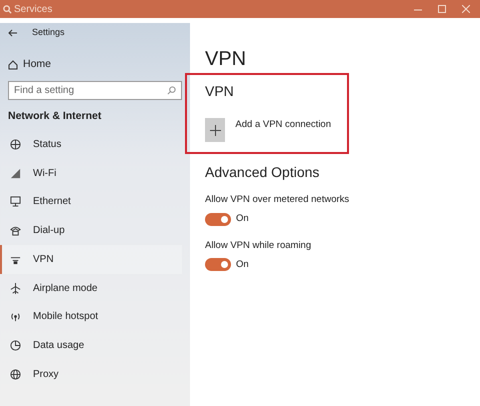 The width and height of the screenshot is (480, 406). What do you see at coordinates (262, 172) in the screenshot?
I see `section-heading: Advanced Options` at bounding box center [262, 172].